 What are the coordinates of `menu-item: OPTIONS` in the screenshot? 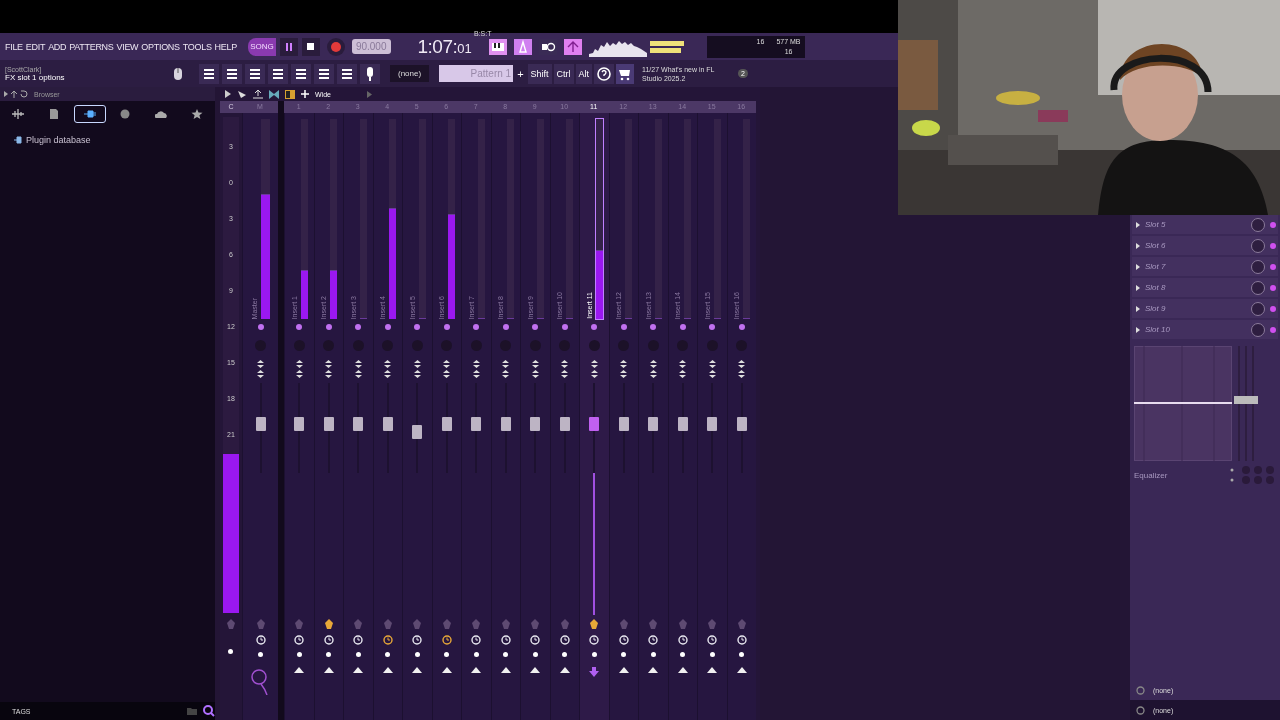 It's located at (160, 46).